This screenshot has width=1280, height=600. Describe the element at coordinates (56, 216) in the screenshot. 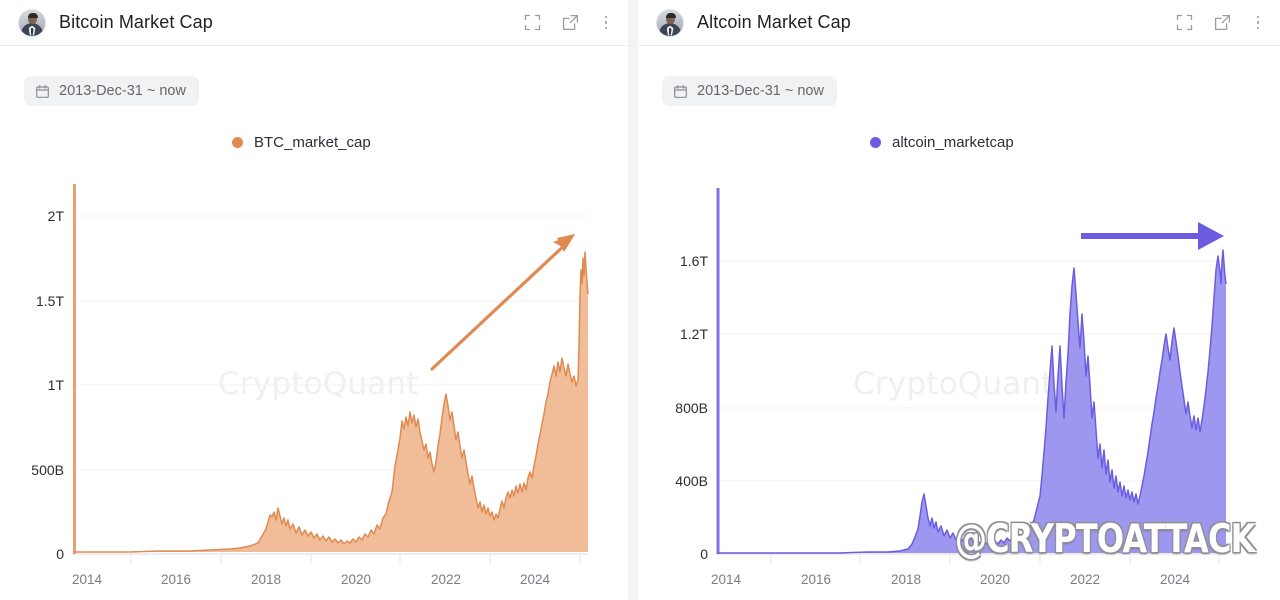

I see `svg-text: 2T` at that location.